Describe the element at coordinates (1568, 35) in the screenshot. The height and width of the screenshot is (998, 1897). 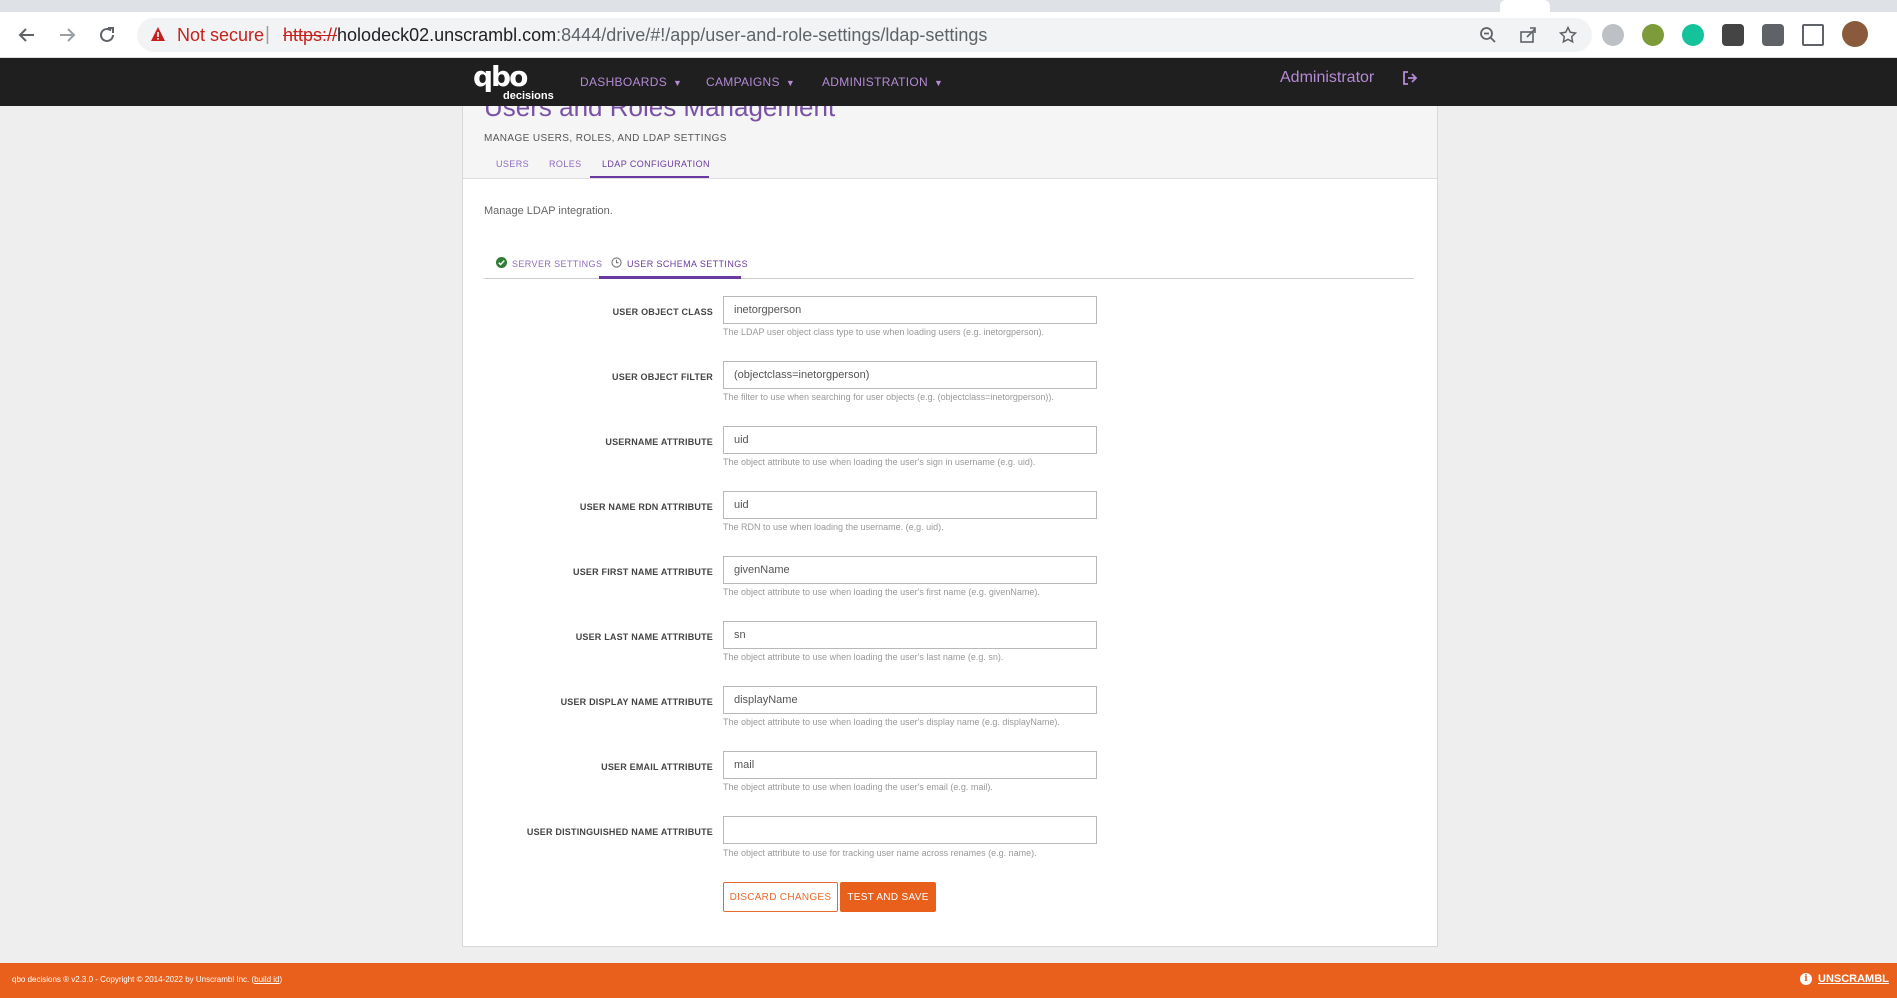
I see `bookmark-star-icon` at that location.